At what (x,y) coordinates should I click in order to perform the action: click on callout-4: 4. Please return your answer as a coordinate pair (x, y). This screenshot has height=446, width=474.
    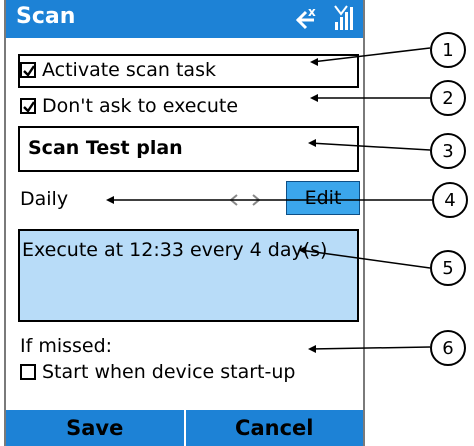
    Looking at the image, I should click on (450, 200).